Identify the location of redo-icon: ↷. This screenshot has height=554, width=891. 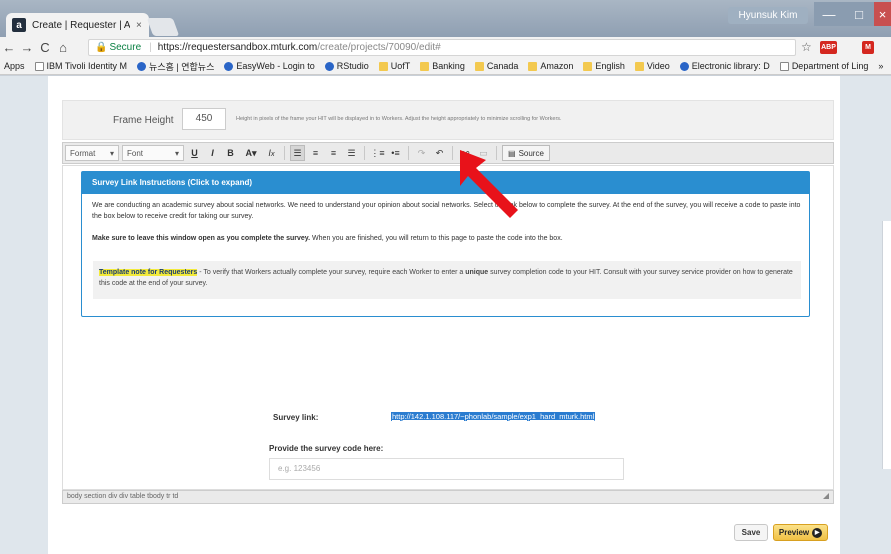
(421, 153).